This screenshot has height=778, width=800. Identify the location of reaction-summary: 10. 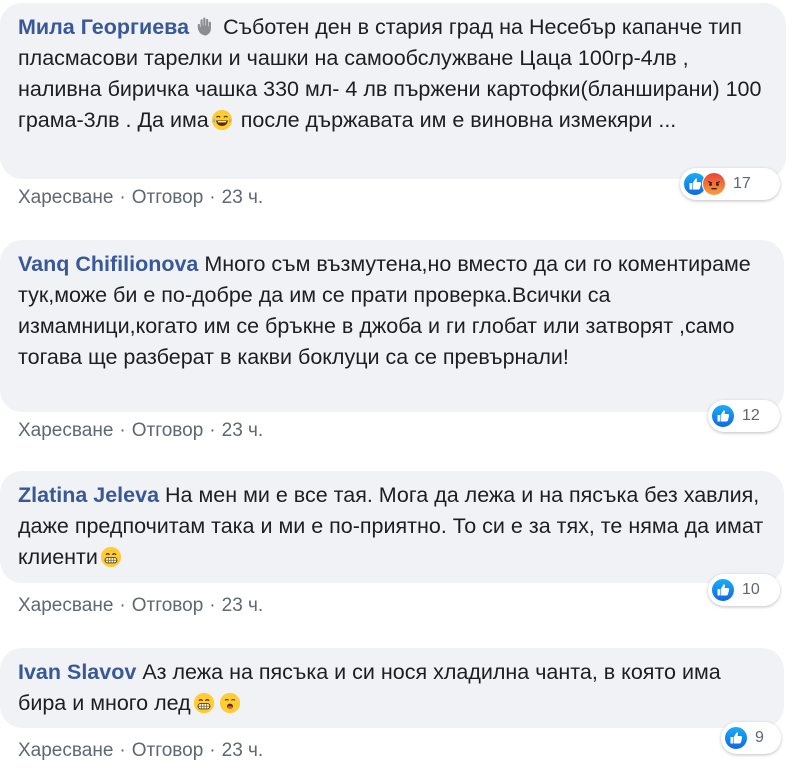
(744, 590).